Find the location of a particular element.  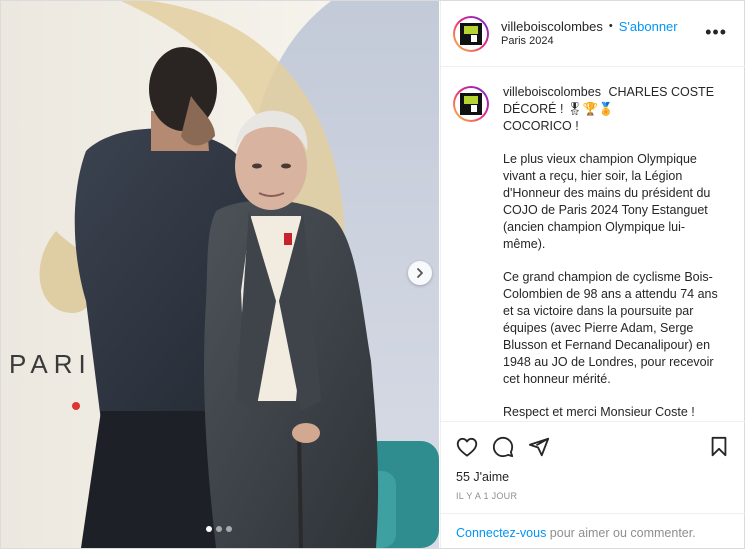

chevron-right-icon is located at coordinates (420, 273).